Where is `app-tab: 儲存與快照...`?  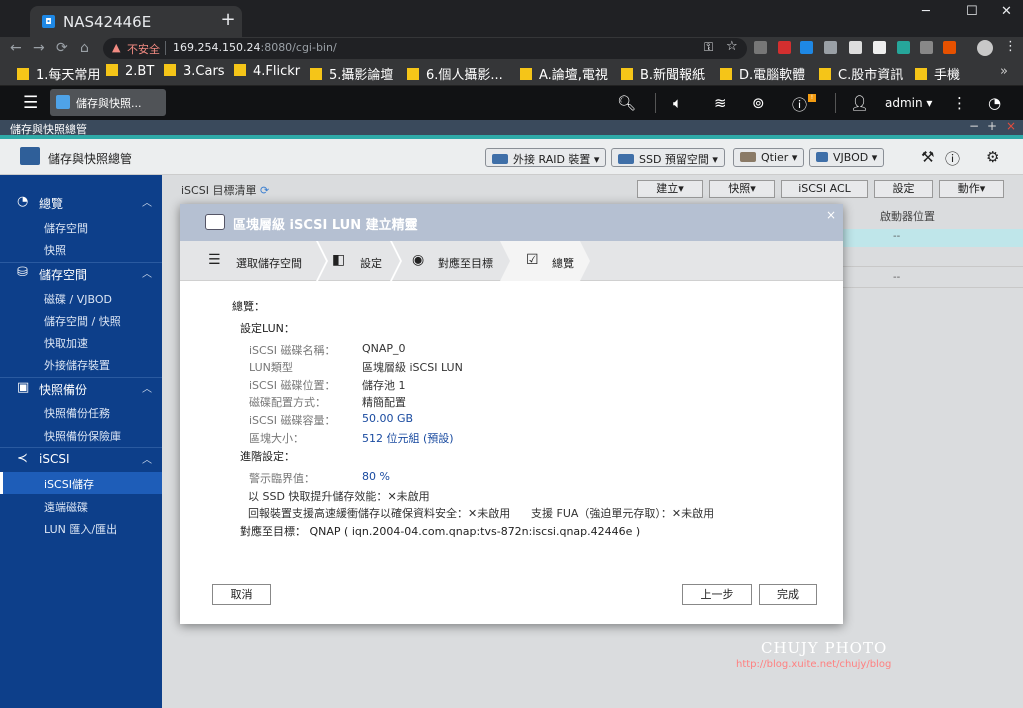 app-tab: 儲存與快照... is located at coordinates (108, 102).